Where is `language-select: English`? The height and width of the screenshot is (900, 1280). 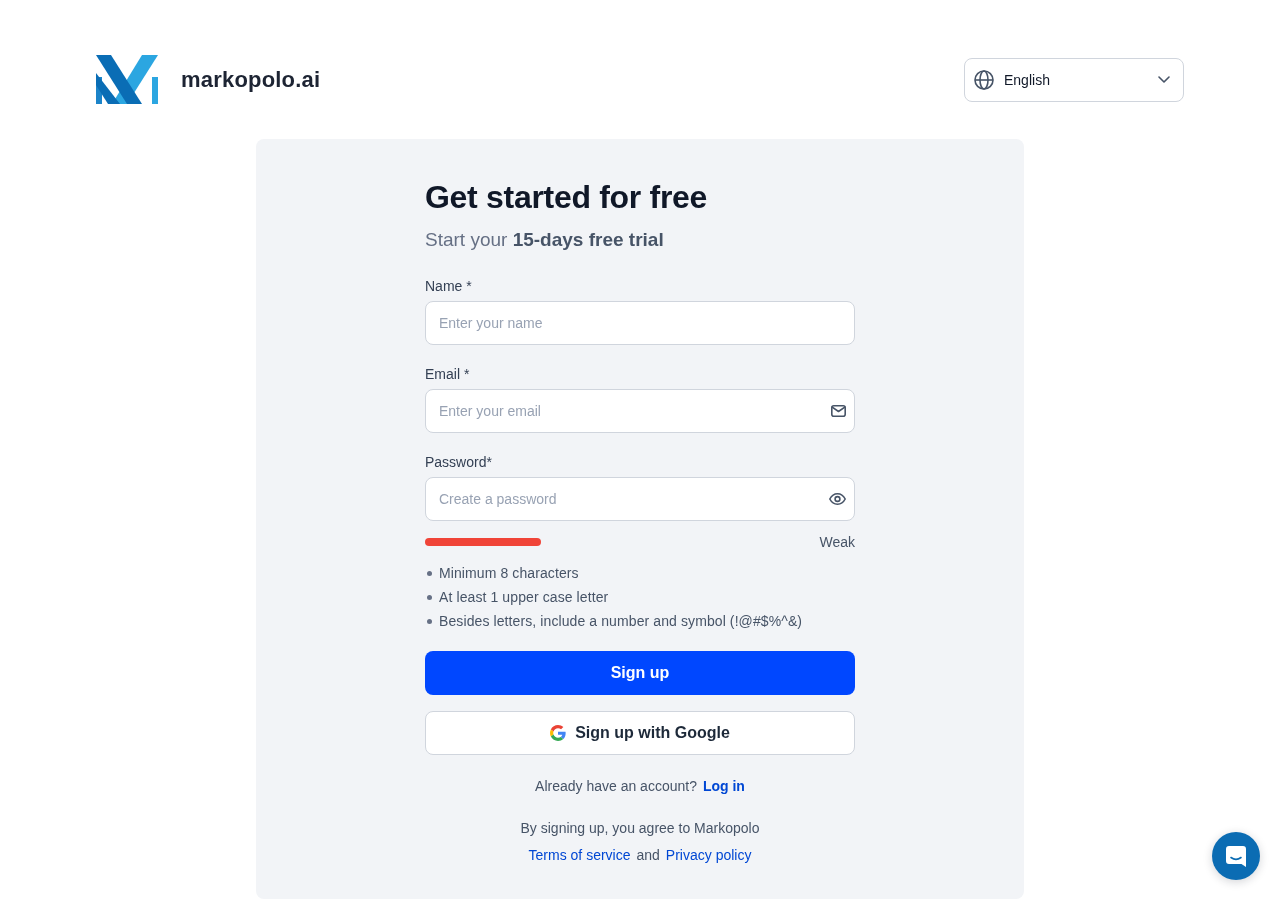 language-select: English is located at coordinates (1074, 79).